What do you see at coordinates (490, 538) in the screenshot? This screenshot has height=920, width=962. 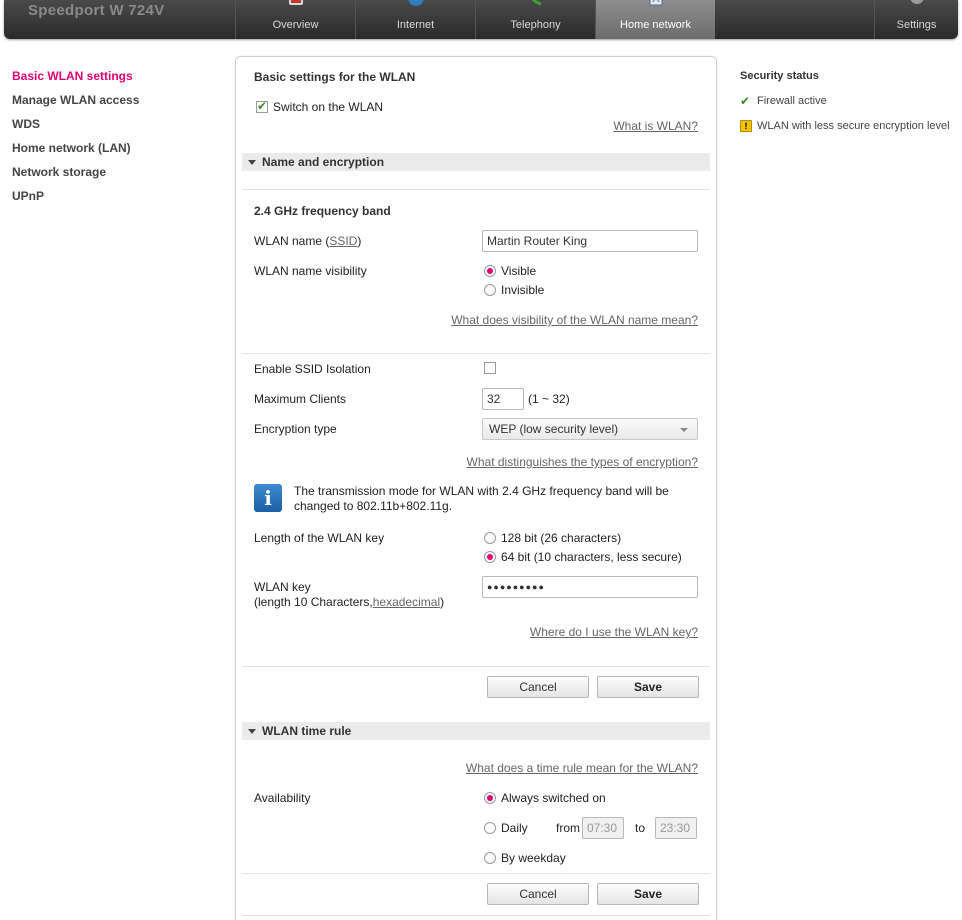 I see `key-128-radio` at bounding box center [490, 538].